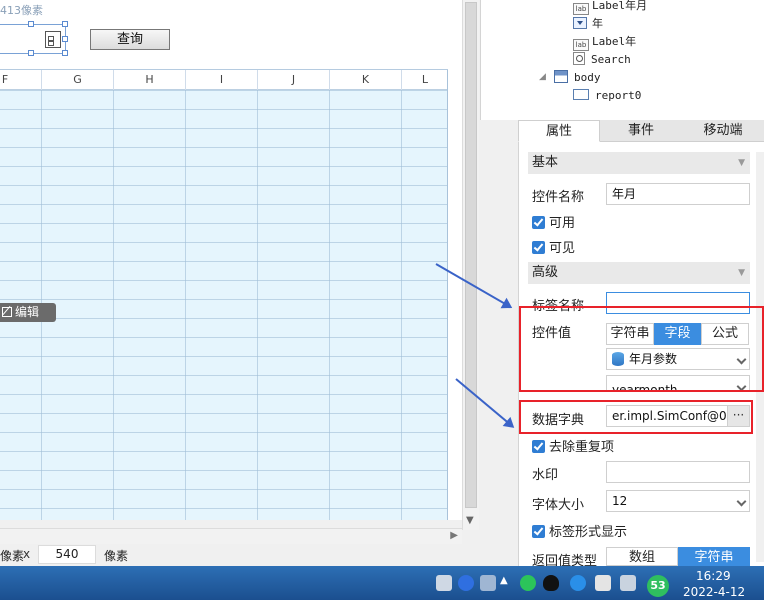 The image size is (764, 600). What do you see at coordinates (642, 556) in the screenshot?
I see `return-type-array: 数组` at bounding box center [642, 556].